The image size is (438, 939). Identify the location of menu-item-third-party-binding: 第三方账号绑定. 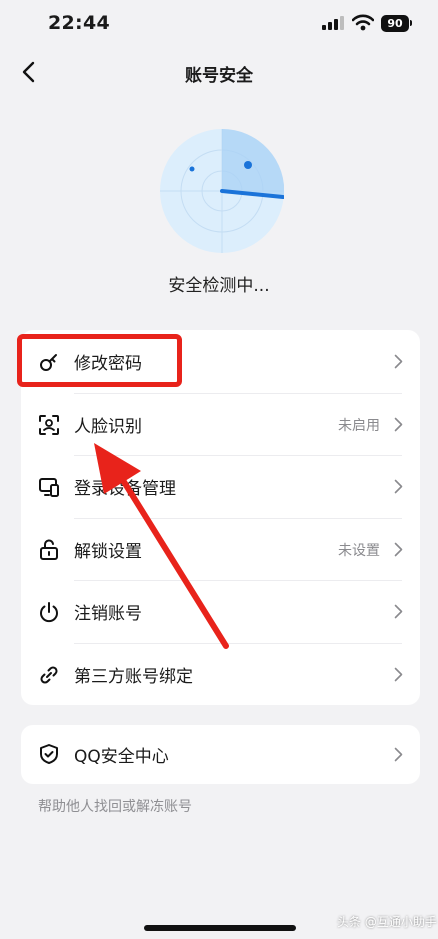
(220, 674).